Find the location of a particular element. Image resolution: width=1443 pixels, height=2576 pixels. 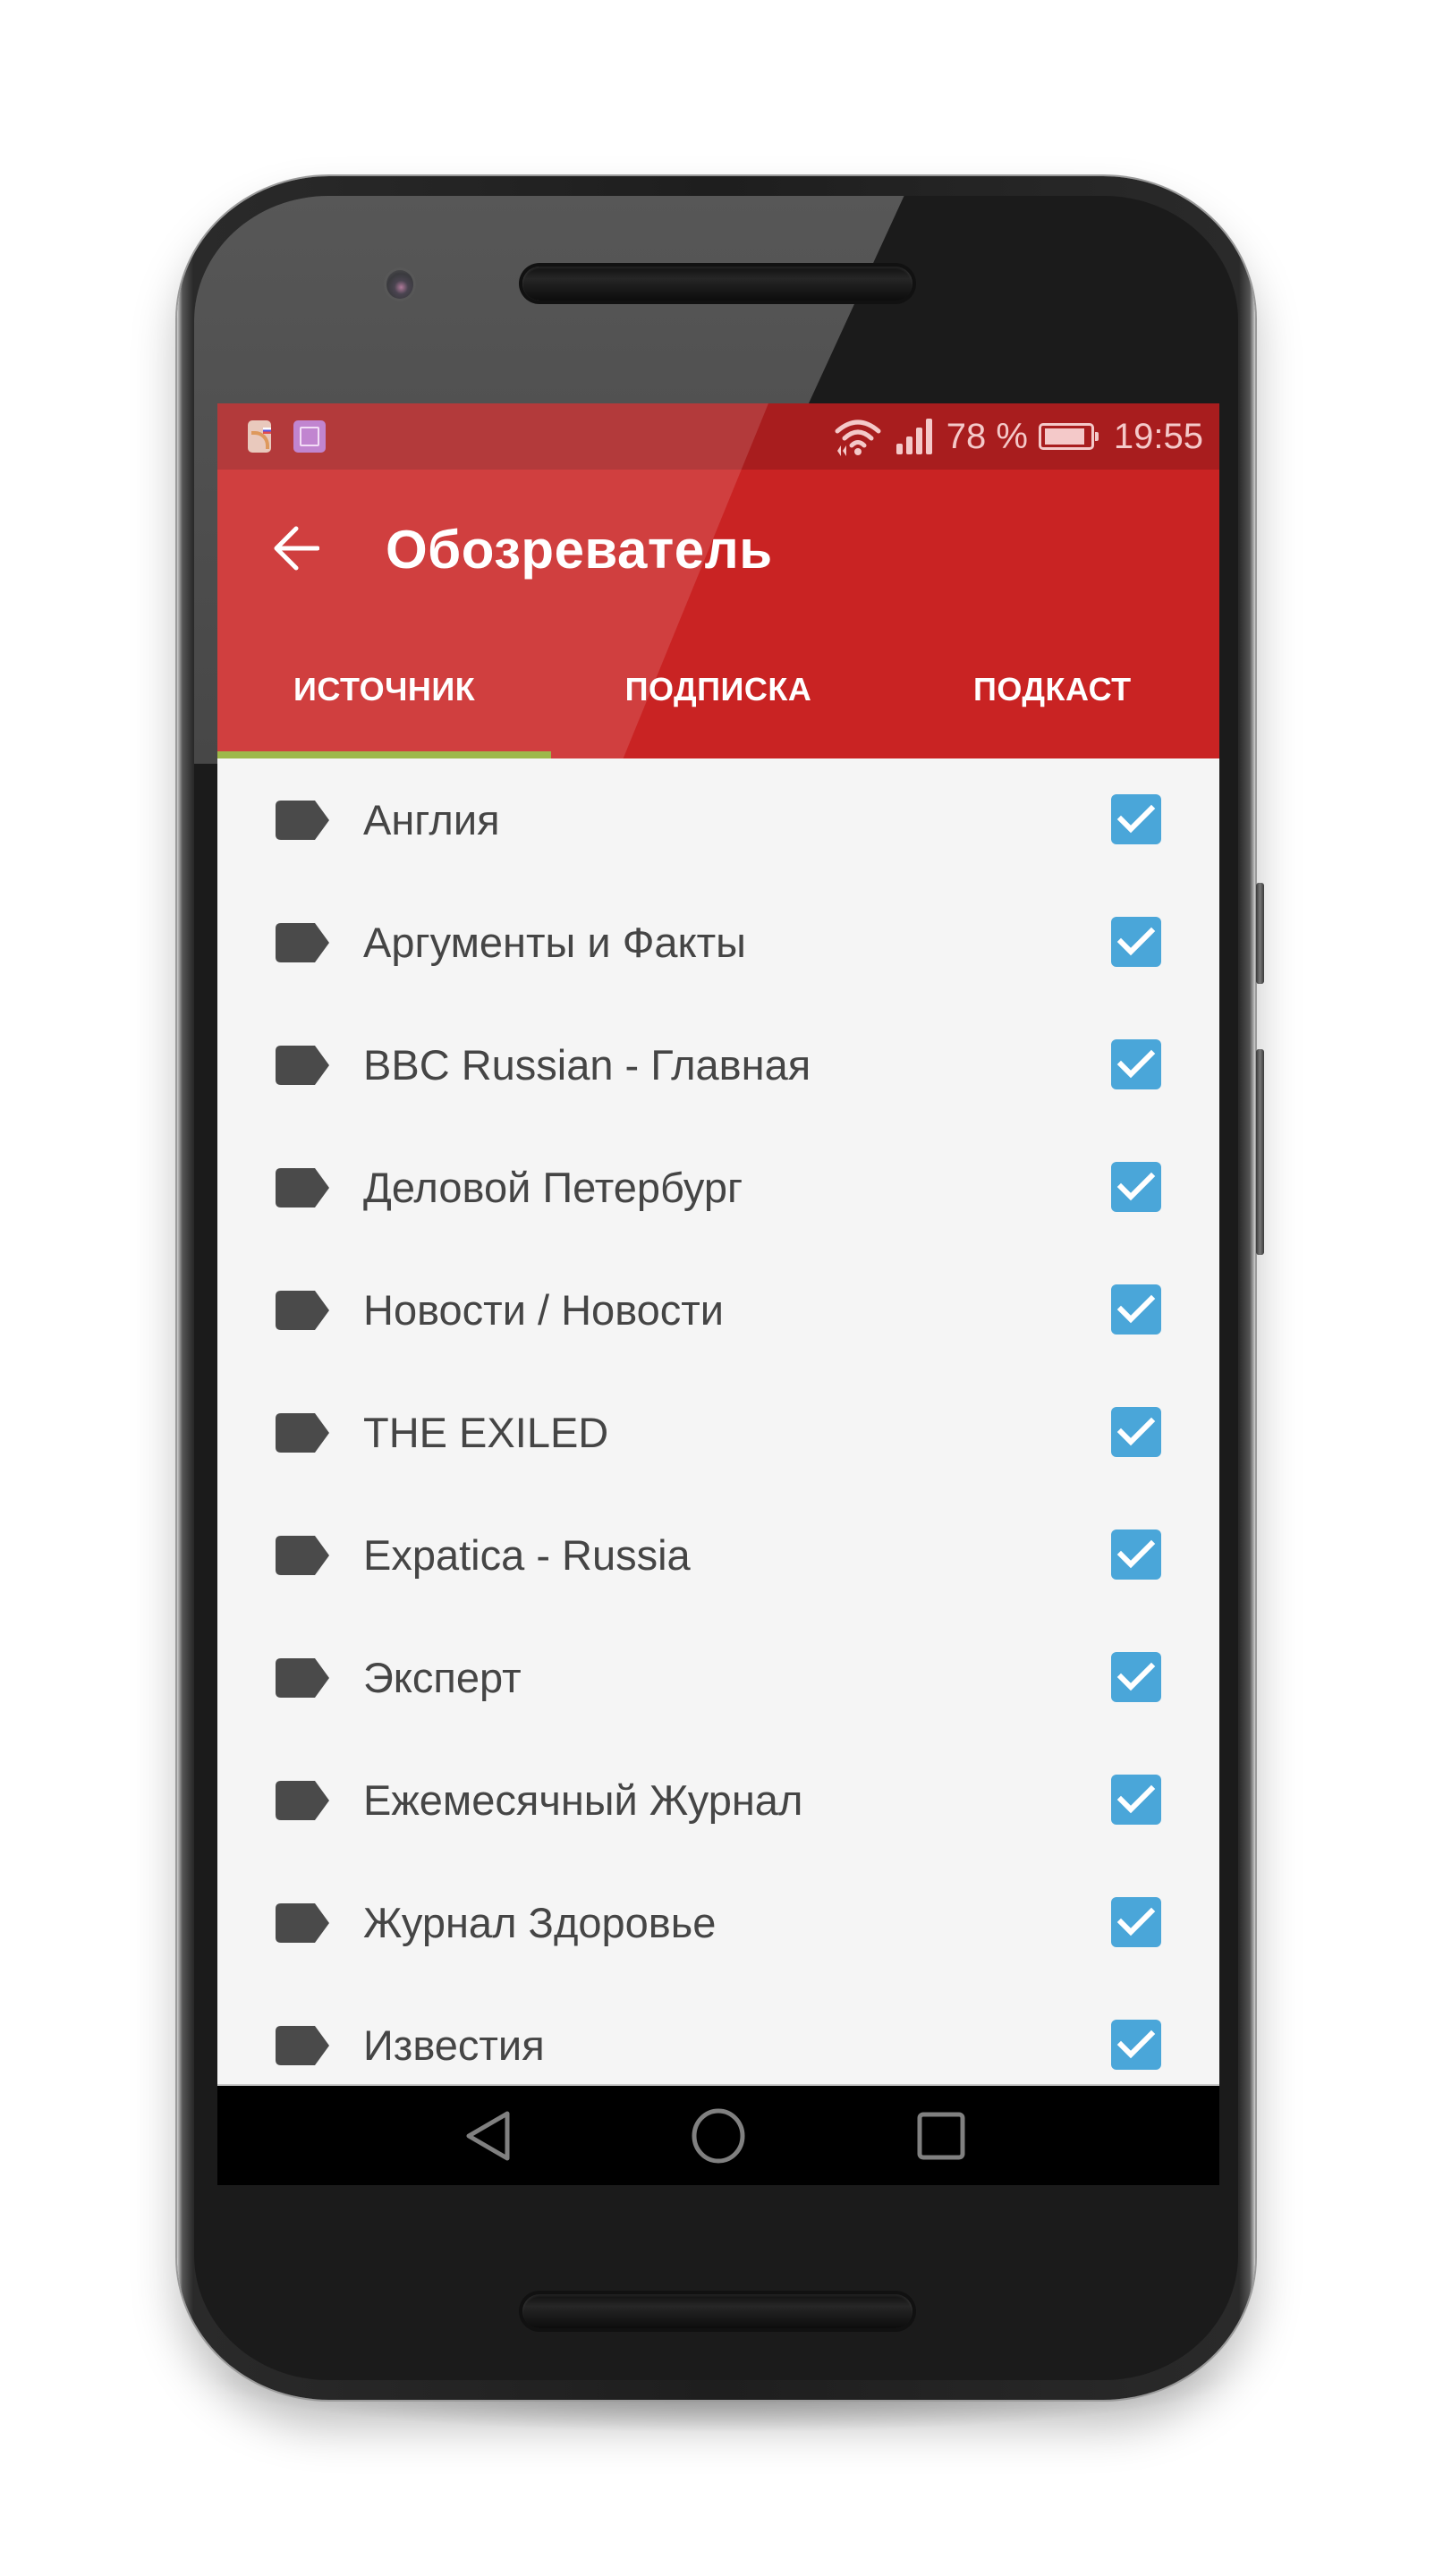

battery-percent: 78 % is located at coordinates (987, 436).